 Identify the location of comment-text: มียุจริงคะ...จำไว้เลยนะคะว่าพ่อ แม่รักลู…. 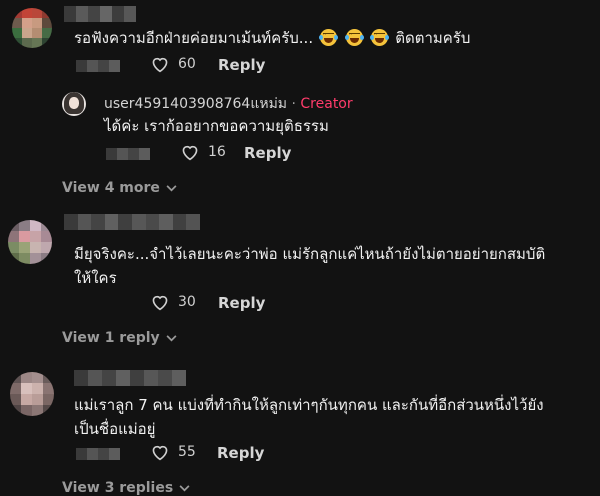
(310, 266).